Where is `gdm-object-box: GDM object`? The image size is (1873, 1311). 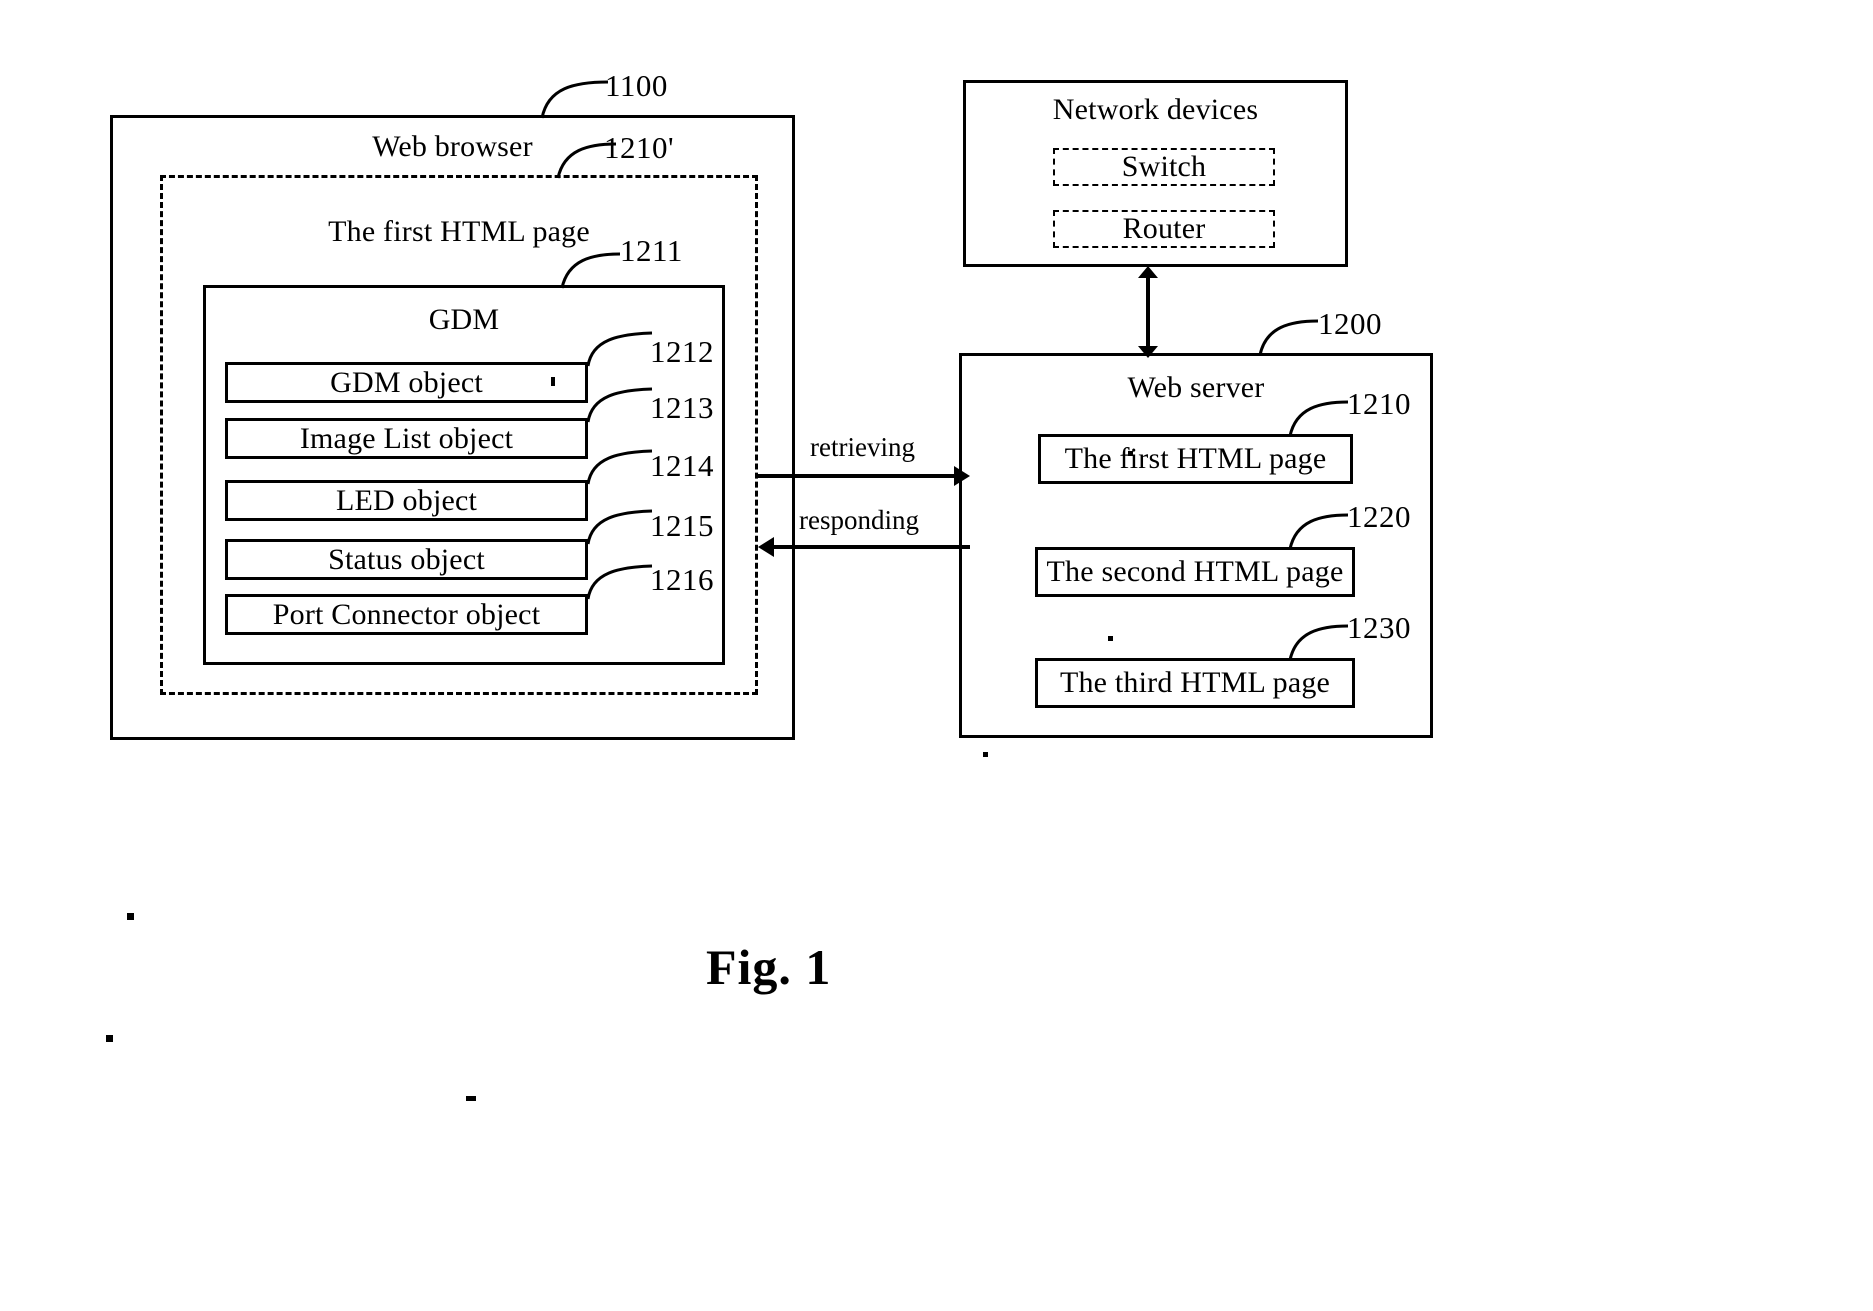
gdm-object-box: GDM object is located at coordinates (406, 382).